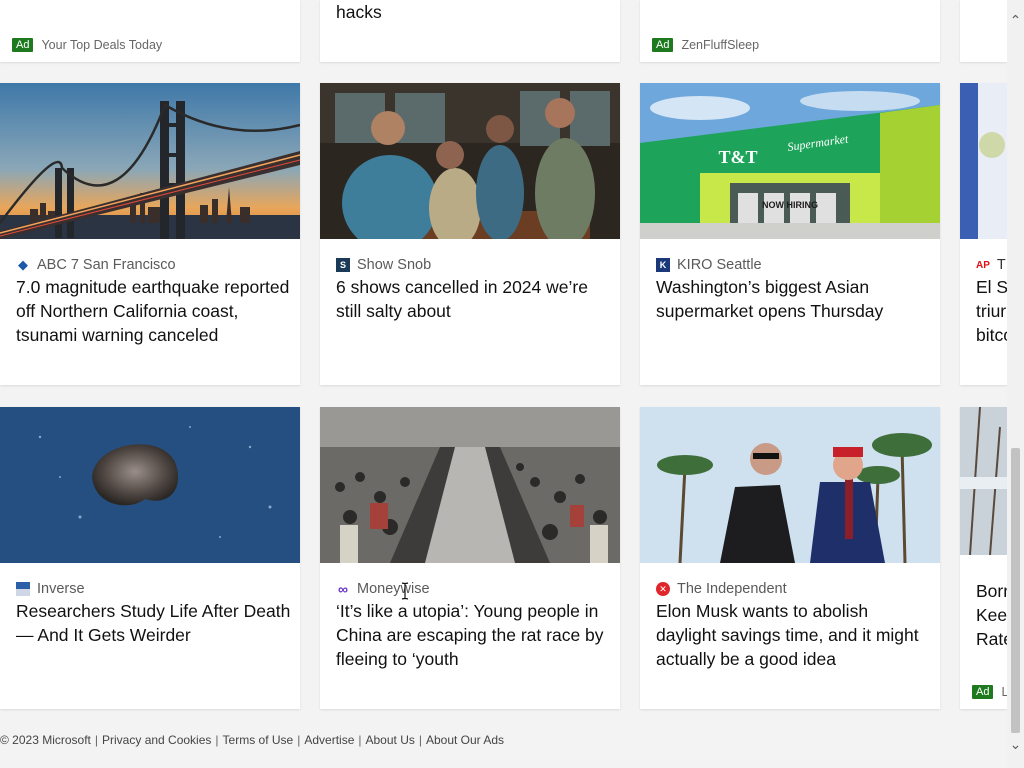 The image size is (1024, 768). Describe the element at coordinates (45, 740) in the screenshot. I see `copyright-text: © 2023 Microsoft` at that location.